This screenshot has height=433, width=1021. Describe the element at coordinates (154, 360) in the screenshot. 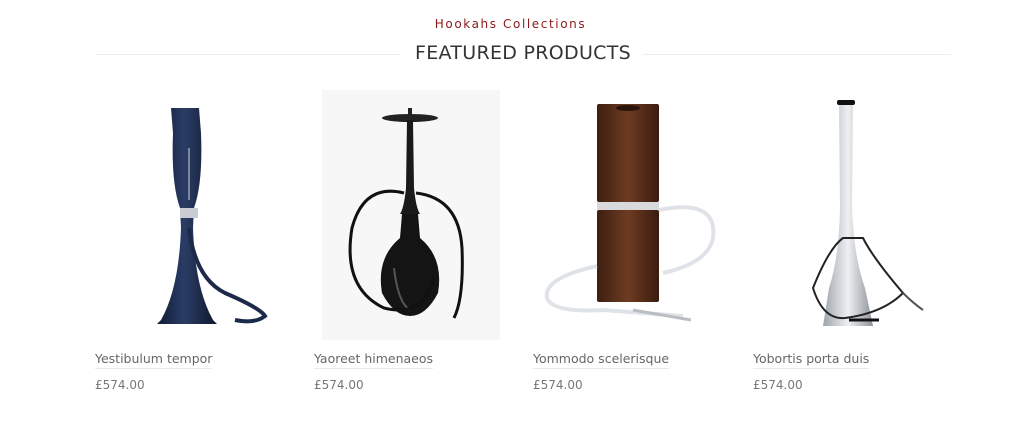

I see `product-name: Yestibulum tempor` at that location.